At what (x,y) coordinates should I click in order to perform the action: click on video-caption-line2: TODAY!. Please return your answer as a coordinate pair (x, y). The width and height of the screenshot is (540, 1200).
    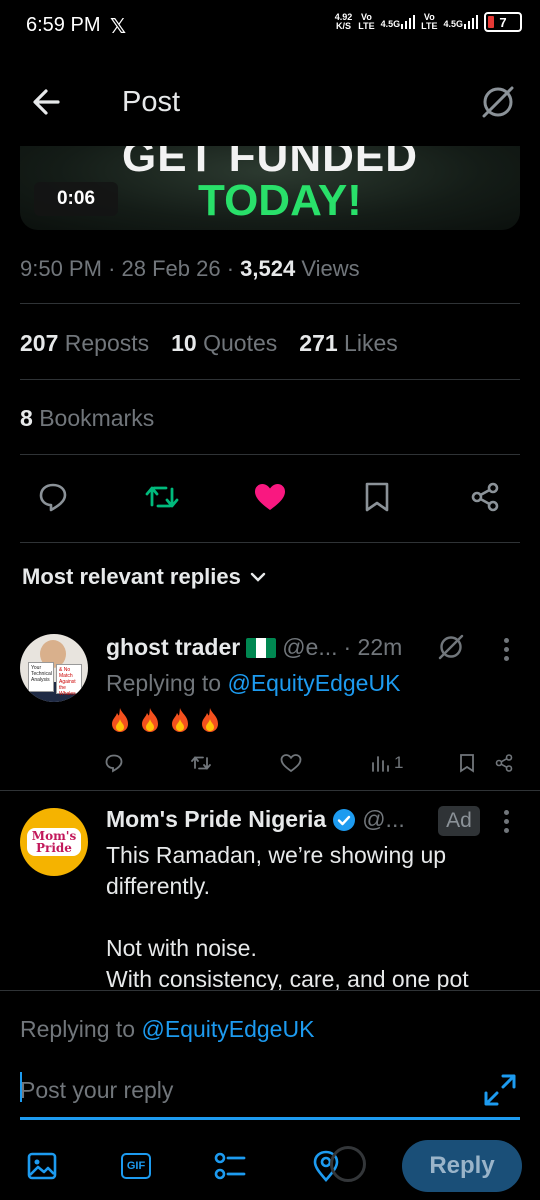
    Looking at the image, I should click on (280, 200).